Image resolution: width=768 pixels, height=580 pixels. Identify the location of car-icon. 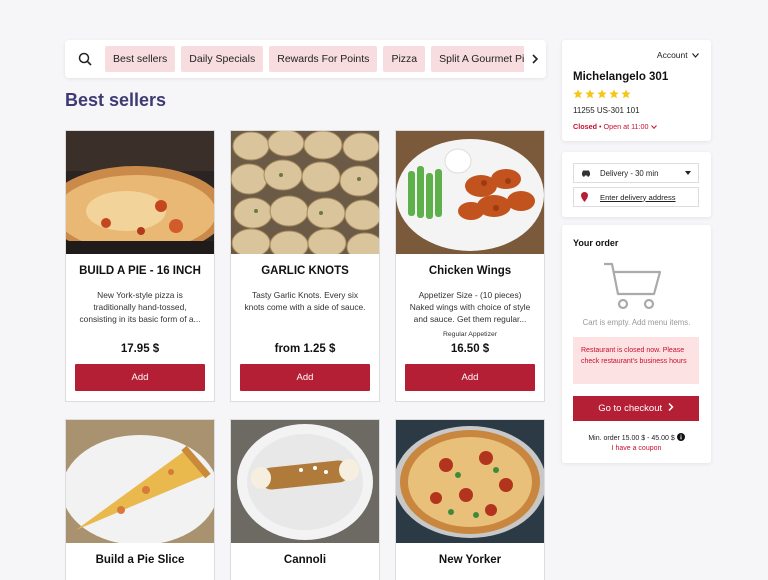
(586, 173).